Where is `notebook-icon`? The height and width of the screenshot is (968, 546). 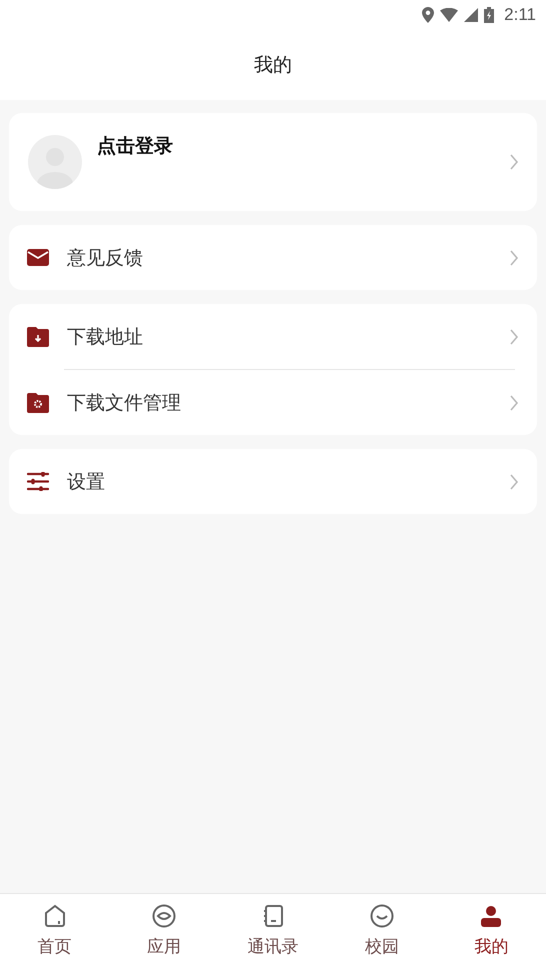 notebook-icon is located at coordinates (273, 916).